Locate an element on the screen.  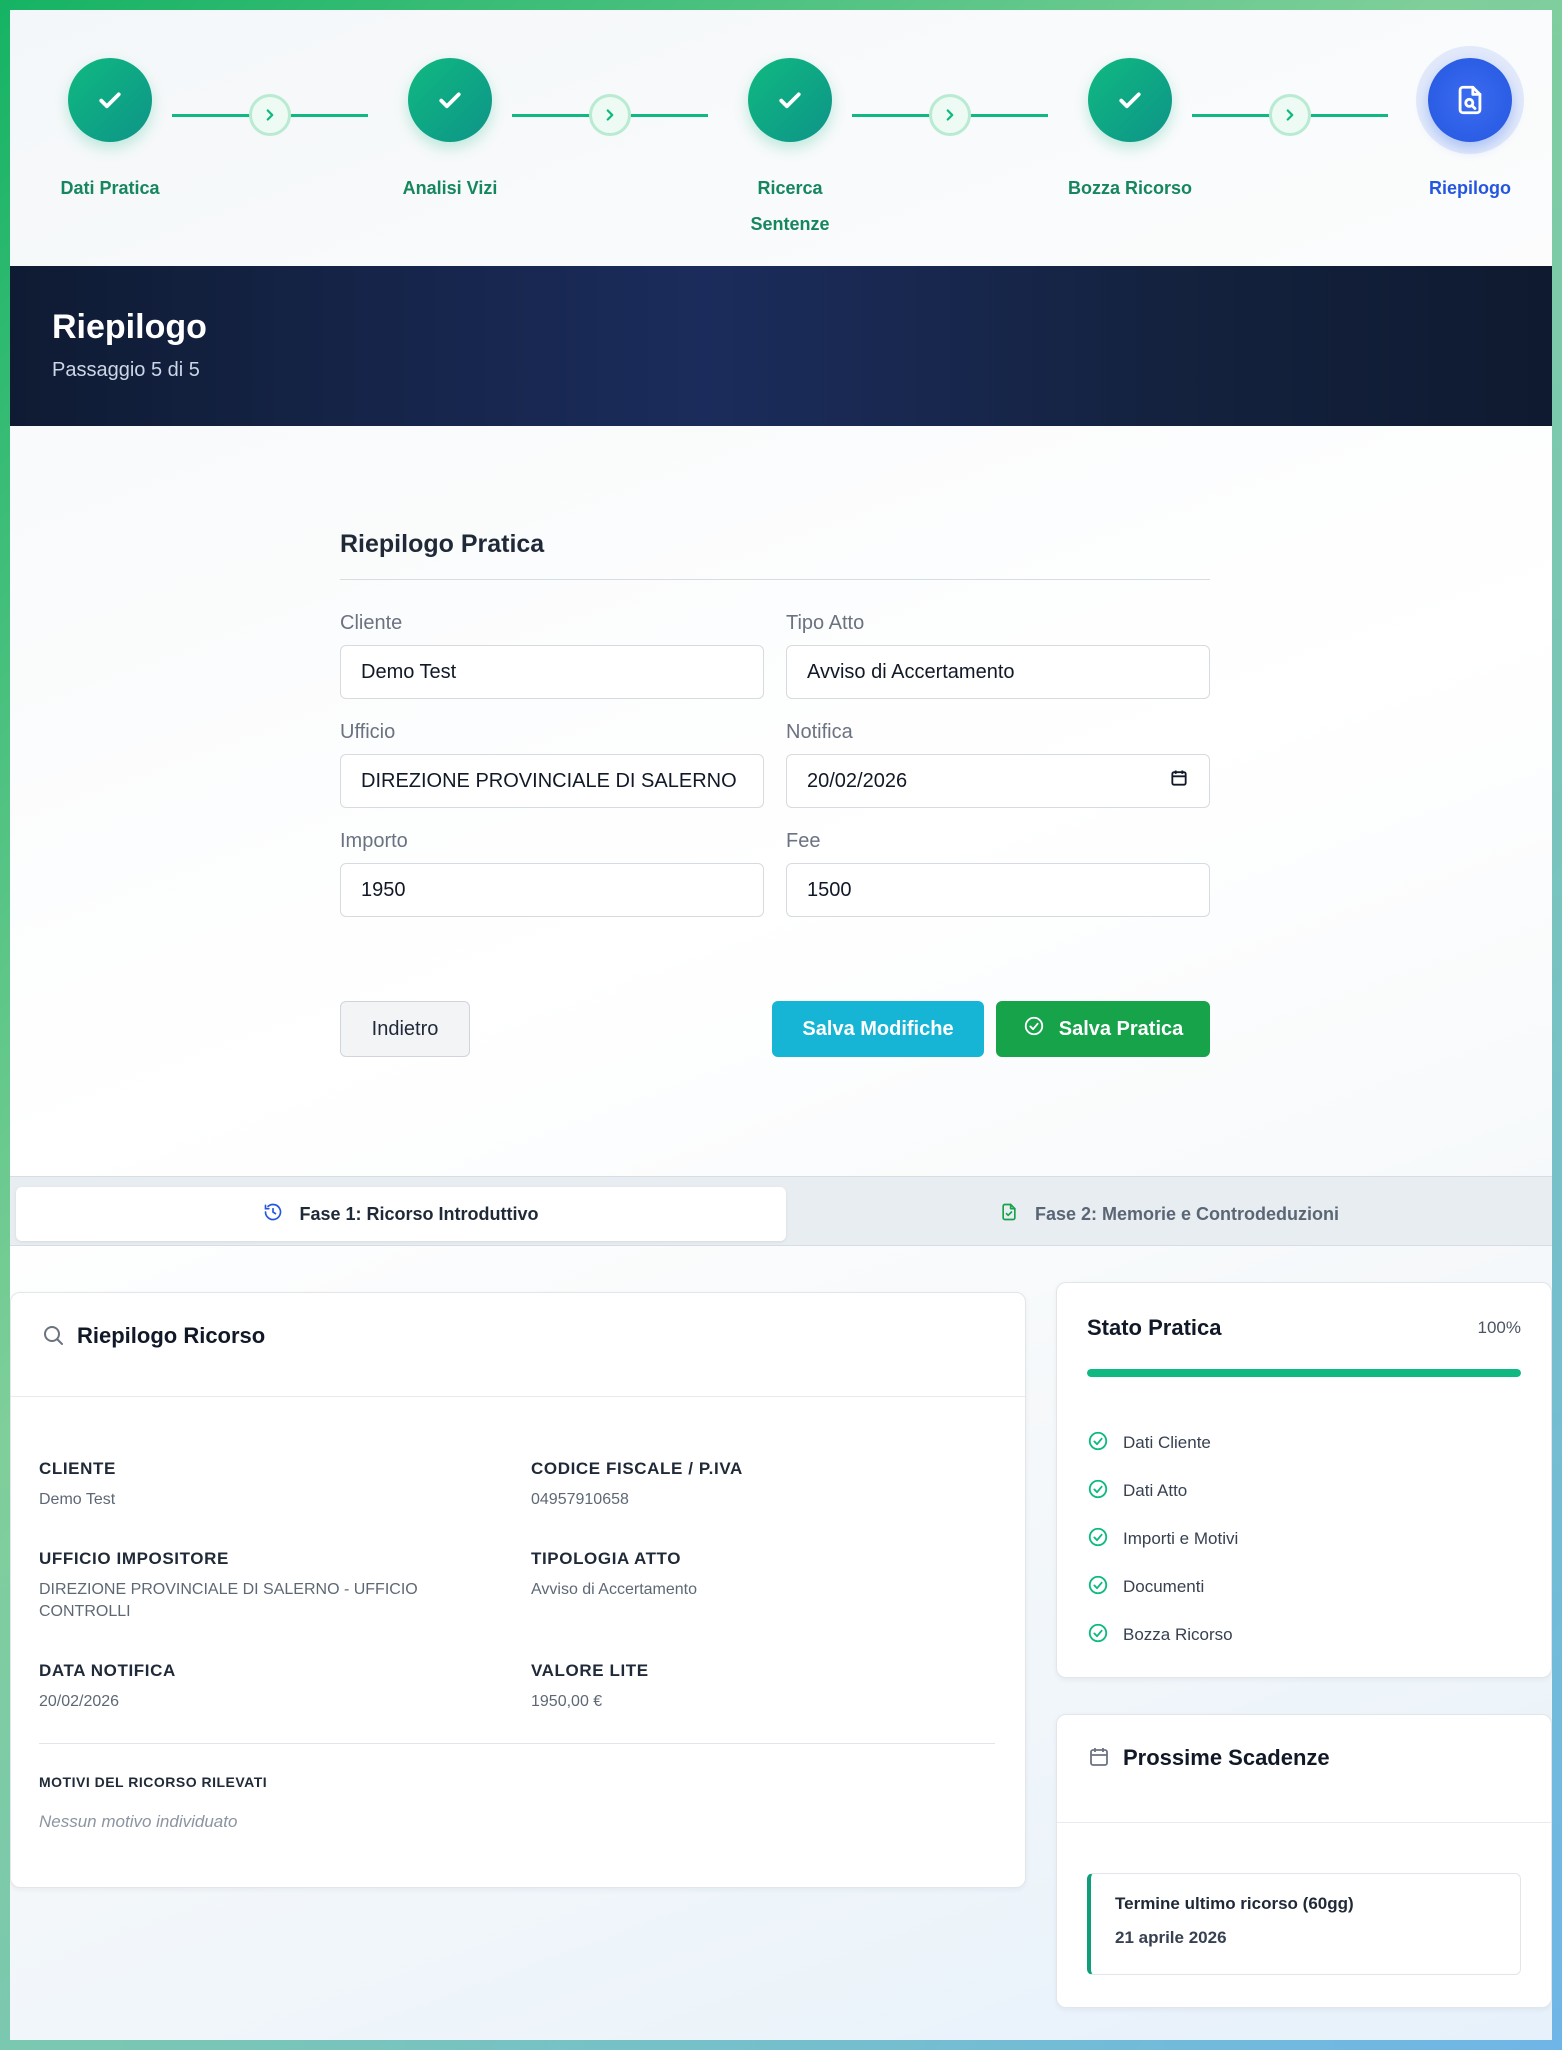
step-riepilogo: Riepilogo is located at coordinates (1451, 132).